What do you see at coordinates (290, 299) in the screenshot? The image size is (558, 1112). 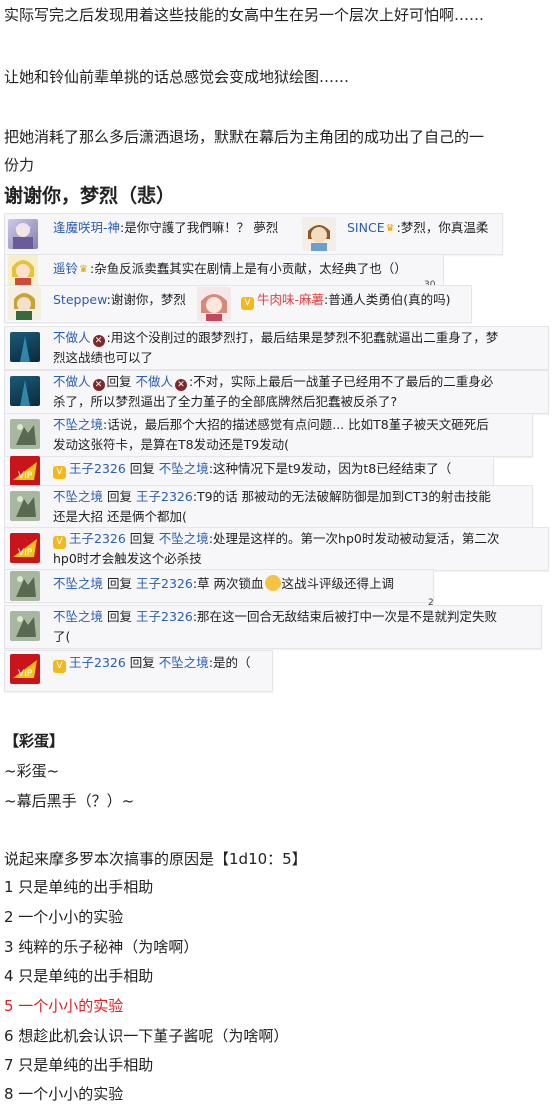 I see `username: 牛肉味-麻薯` at bounding box center [290, 299].